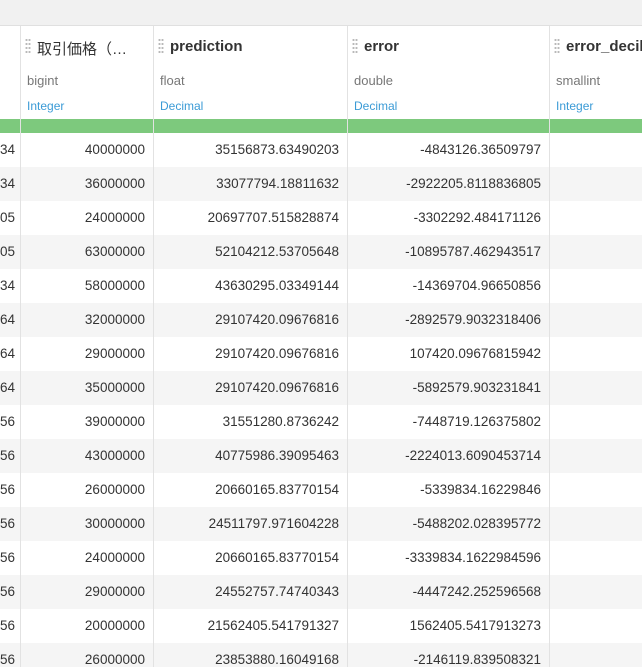 Image resolution: width=642 pixels, height=667 pixels. Describe the element at coordinates (87, 320) in the screenshot. I see `table-cell: 32000000` at that location.